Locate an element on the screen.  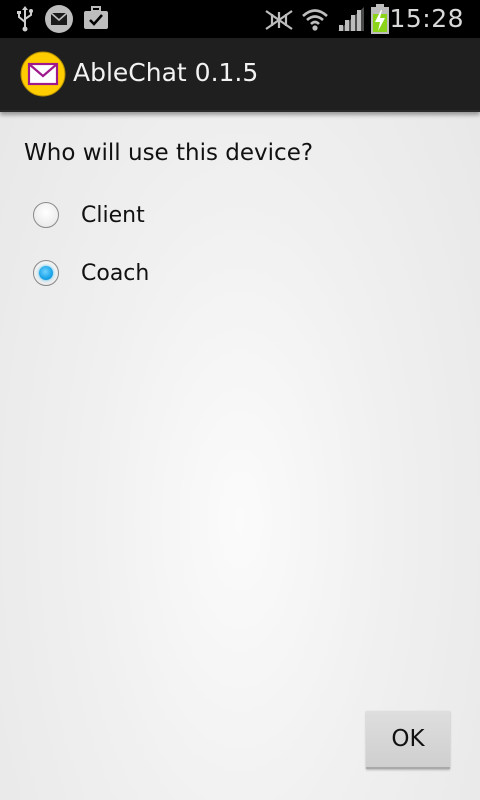
wifi-icon is located at coordinates (315, 20).